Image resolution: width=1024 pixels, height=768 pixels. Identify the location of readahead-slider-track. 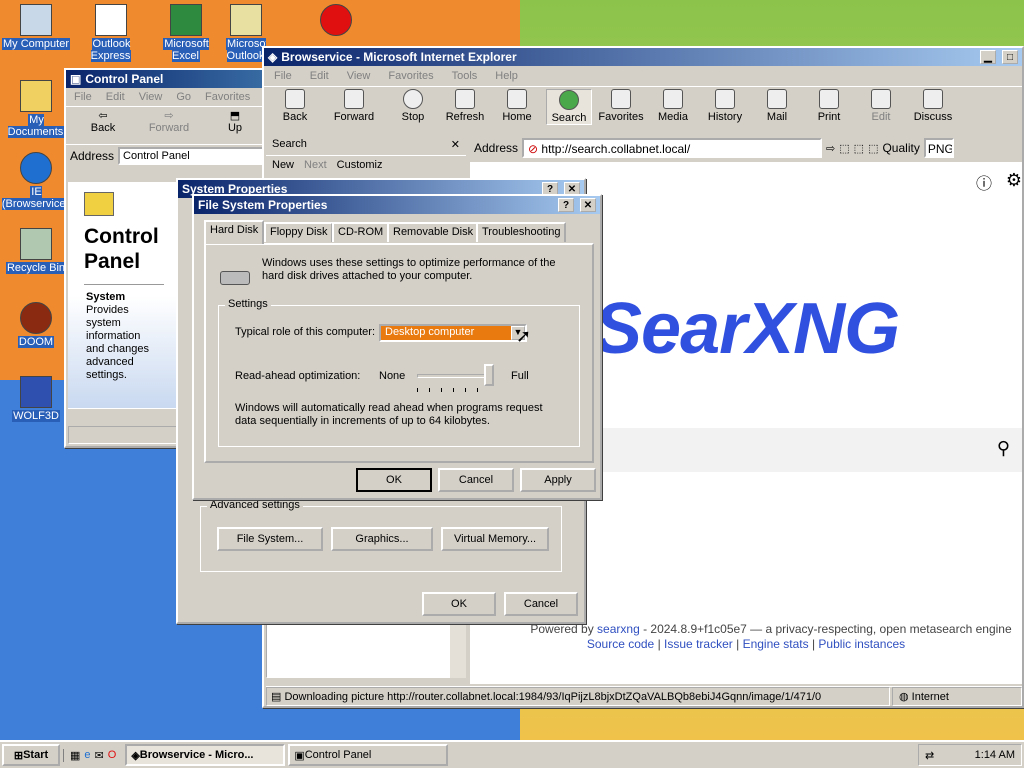
(453, 376).